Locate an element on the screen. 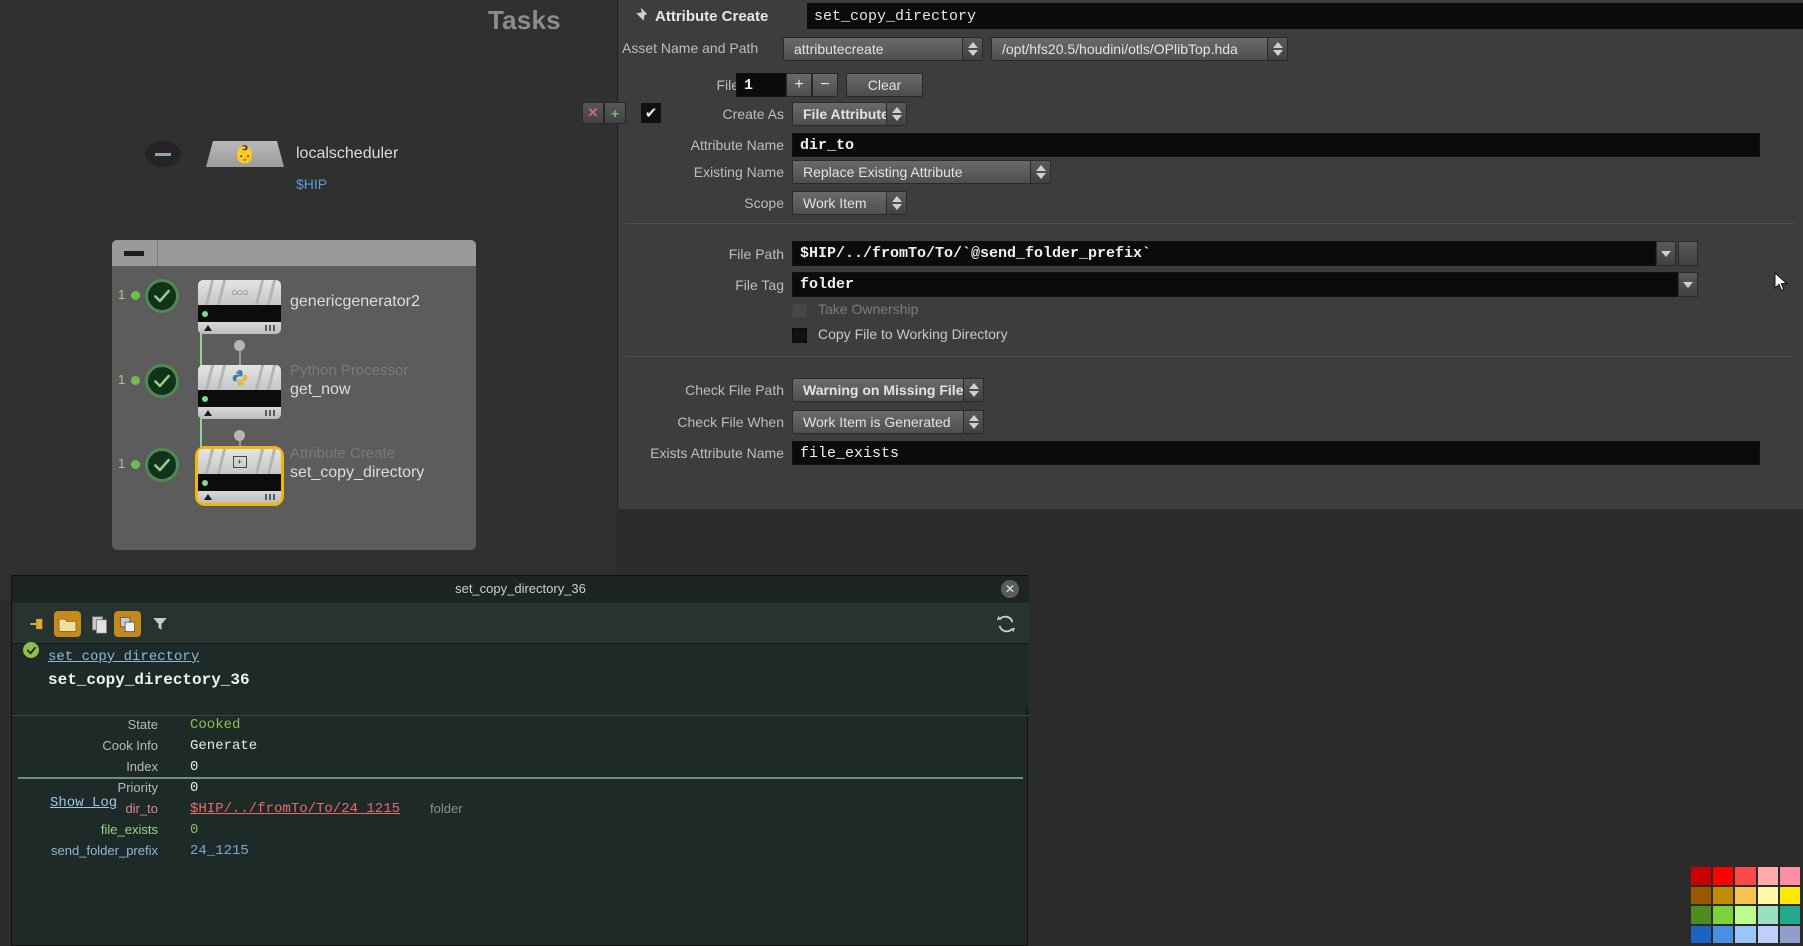  file-path-dropdown-button is located at coordinates (1666, 253).